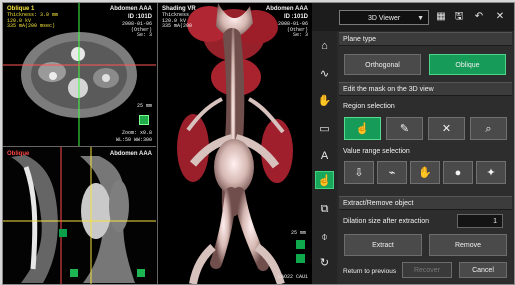 The height and width of the screenshot is (285, 515). Describe the element at coordinates (480, 221) in the screenshot. I see `dilation-size-input: 1` at that location.